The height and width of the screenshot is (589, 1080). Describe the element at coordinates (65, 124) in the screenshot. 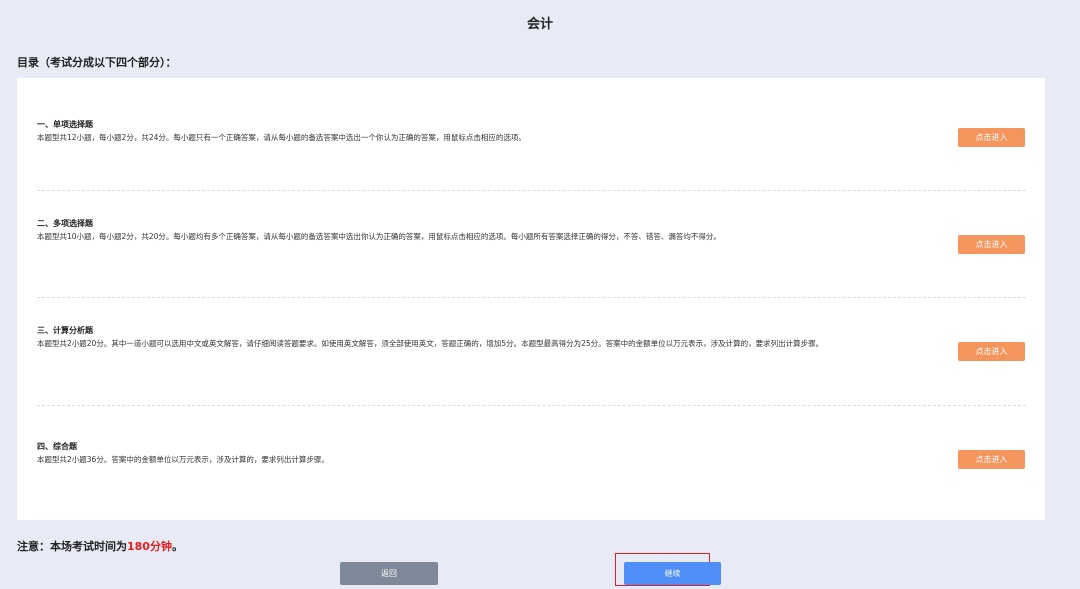

I see `section-title: 一、单项选择题` at that location.